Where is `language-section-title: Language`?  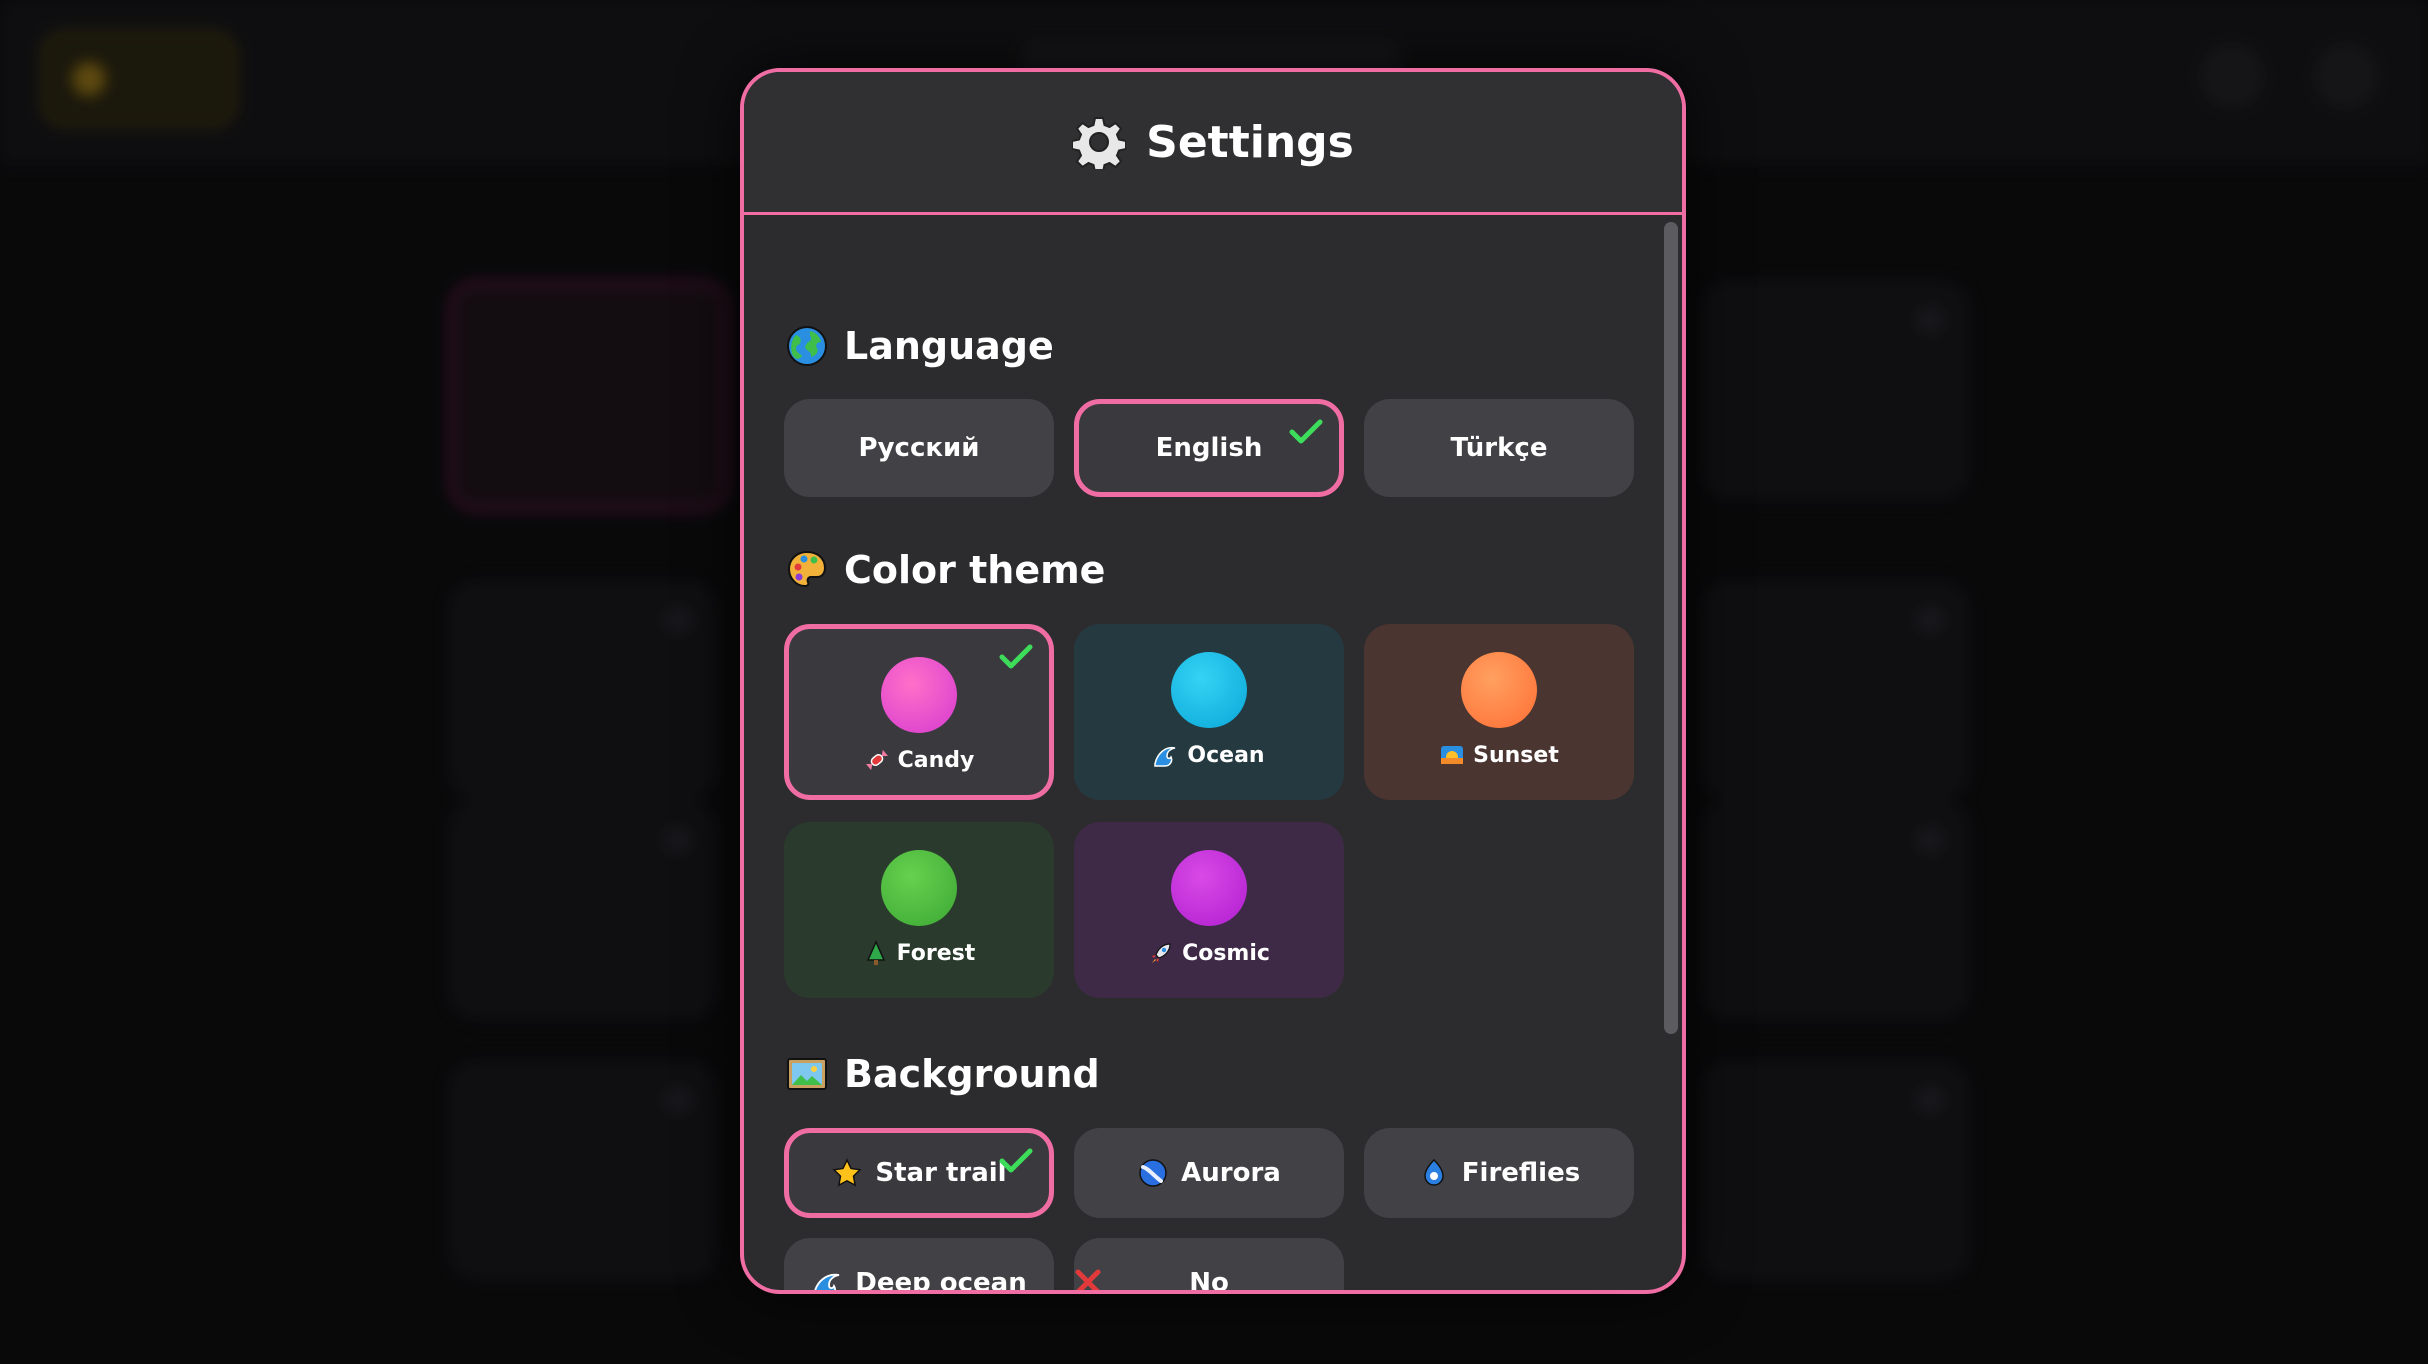
language-section-title: Language is located at coordinates (920, 346).